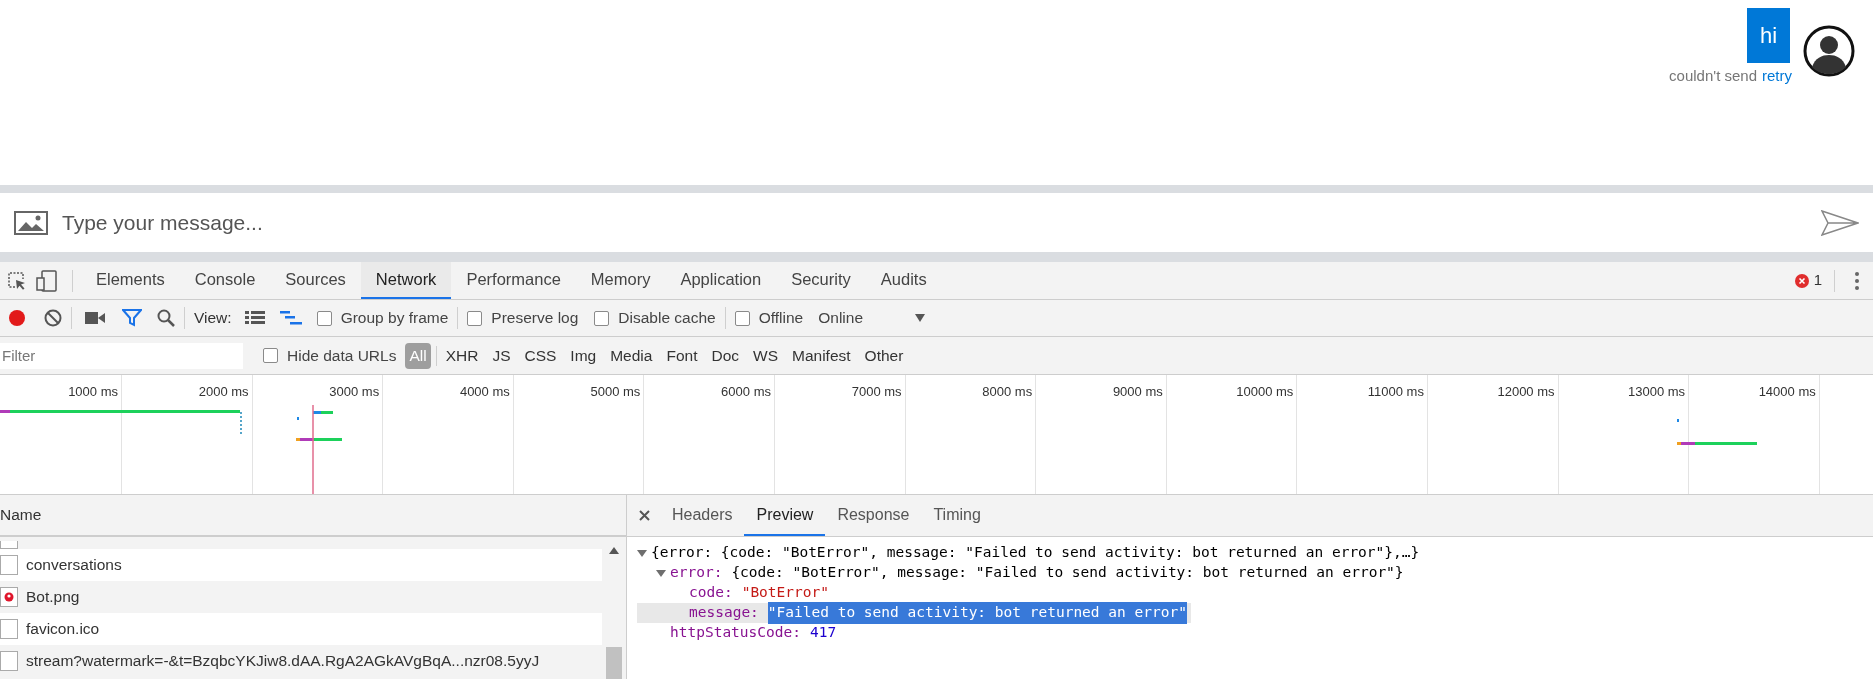 This screenshot has height=679, width=1873. Describe the element at coordinates (462, 355) in the screenshot. I see `type-filter-button: XHR` at that location.